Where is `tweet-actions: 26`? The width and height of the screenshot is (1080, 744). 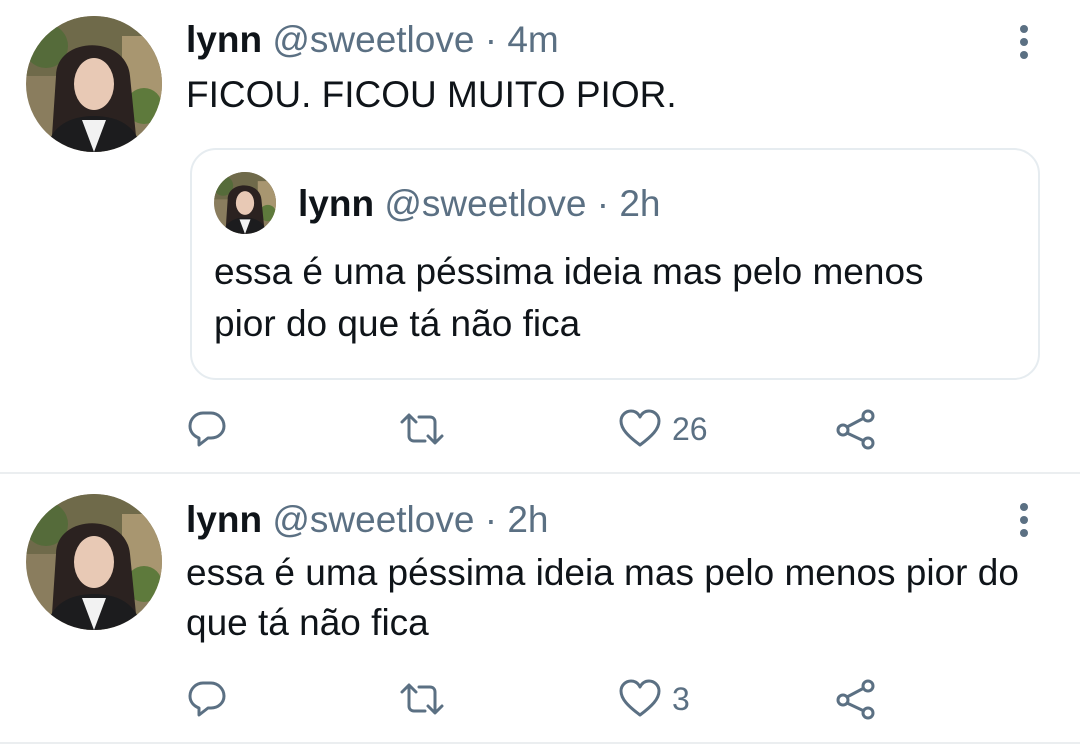 tweet-actions: 26 is located at coordinates (540, 429).